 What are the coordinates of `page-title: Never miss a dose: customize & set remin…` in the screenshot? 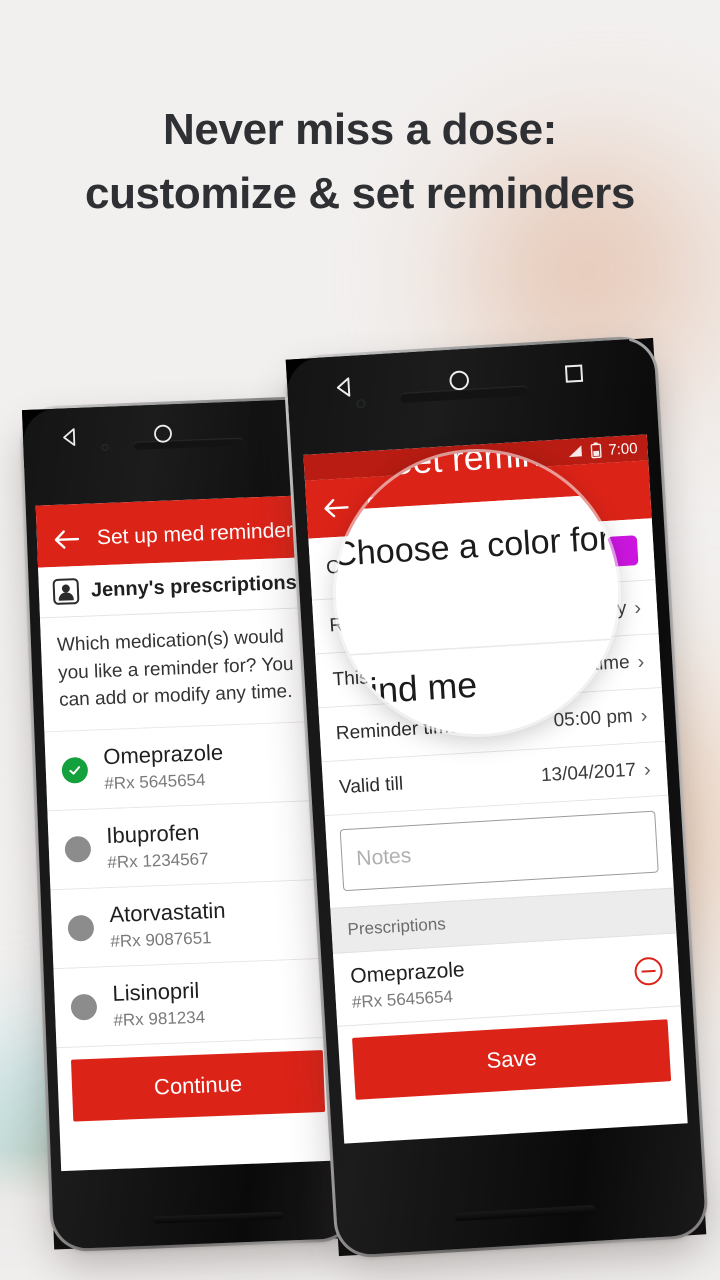 It's located at (360, 161).